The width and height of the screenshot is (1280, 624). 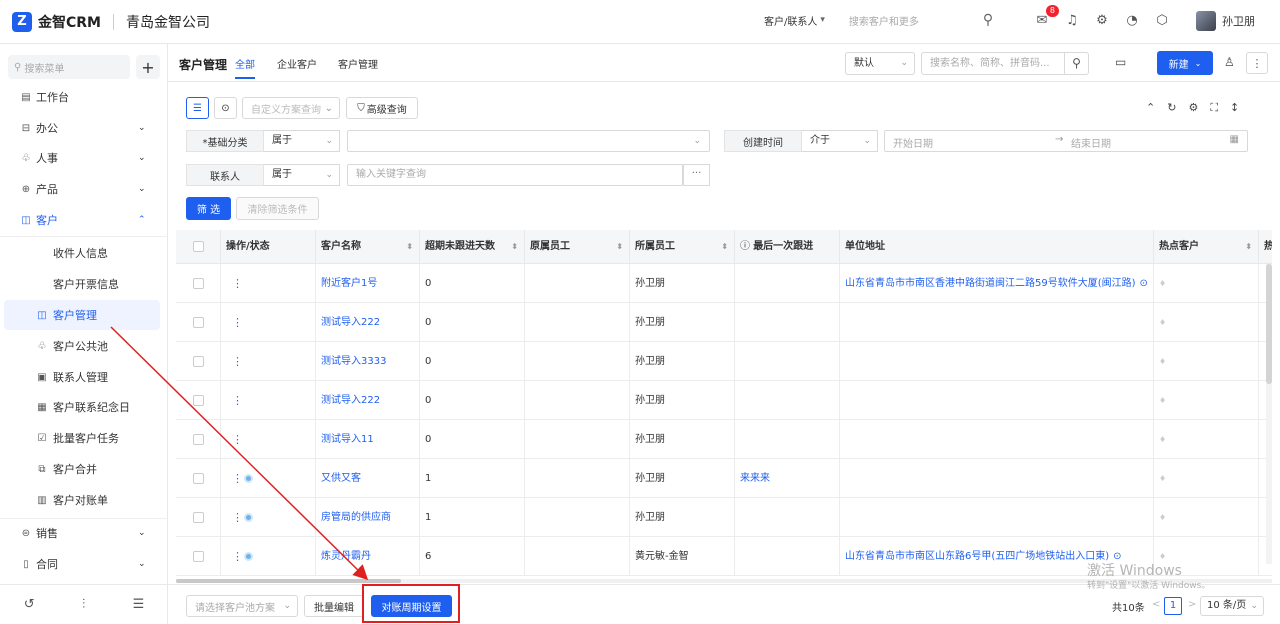 What do you see at coordinates (84, 377) in the screenshot?
I see `sidebar-item-contacts: ▣ 联系人管理` at bounding box center [84, 377].